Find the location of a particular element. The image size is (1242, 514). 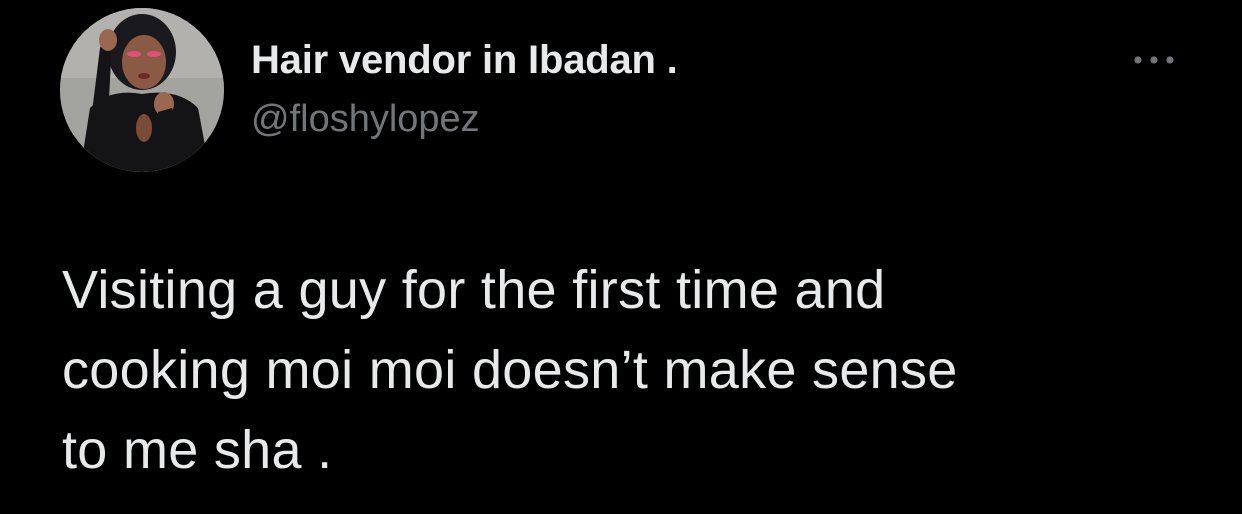

author-display-name: Hair vendor in Ibadan . is located at coordinates (464, 60).